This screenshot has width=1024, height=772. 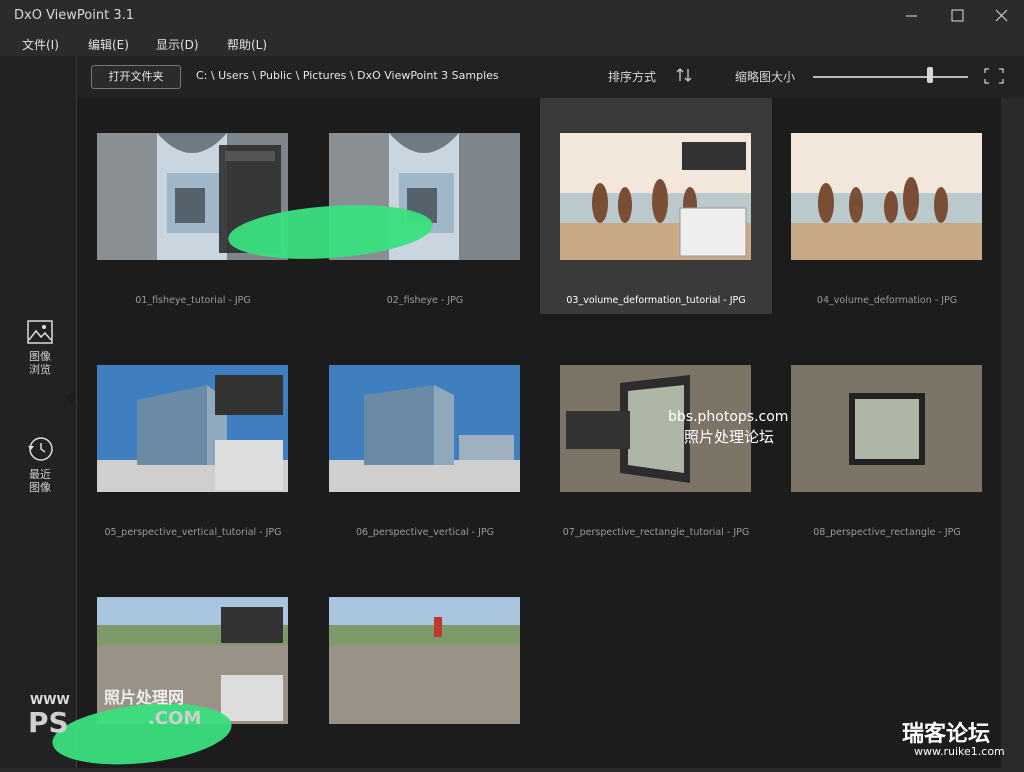 What do you see at coordinates (40, 363) in the screenshot?
I see `sidebar-item-label: 图像 浏览` at bounding box center [40, 363].